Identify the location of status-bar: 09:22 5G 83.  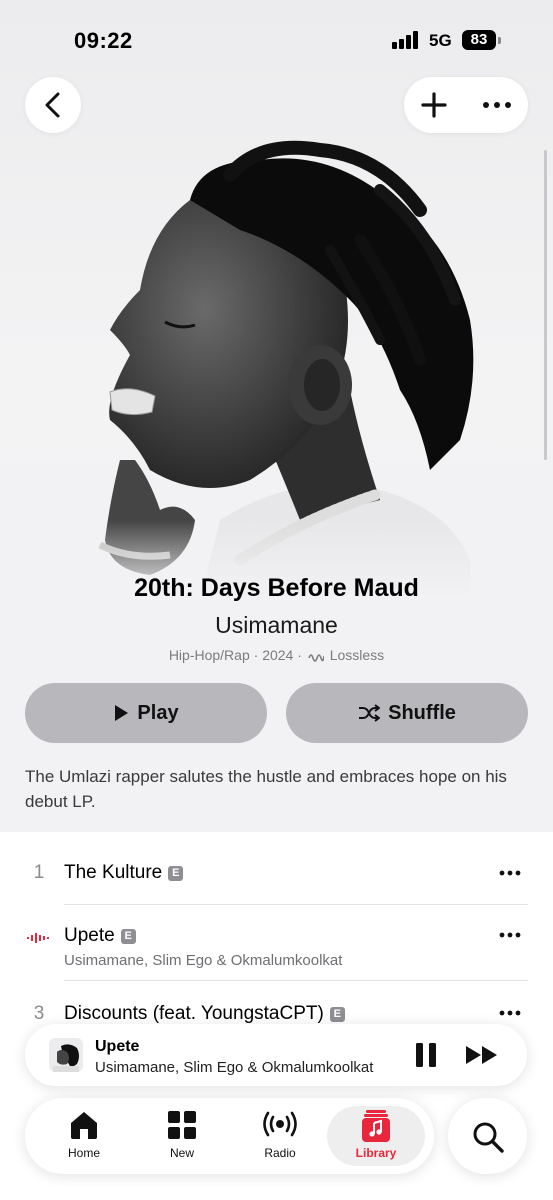
(276, 35).